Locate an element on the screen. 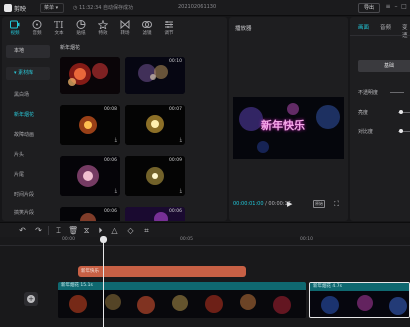 This screenshot has height=327, width=410. media-thumbnail: 00:08 ⤓ is located at coordinates (90, 125).